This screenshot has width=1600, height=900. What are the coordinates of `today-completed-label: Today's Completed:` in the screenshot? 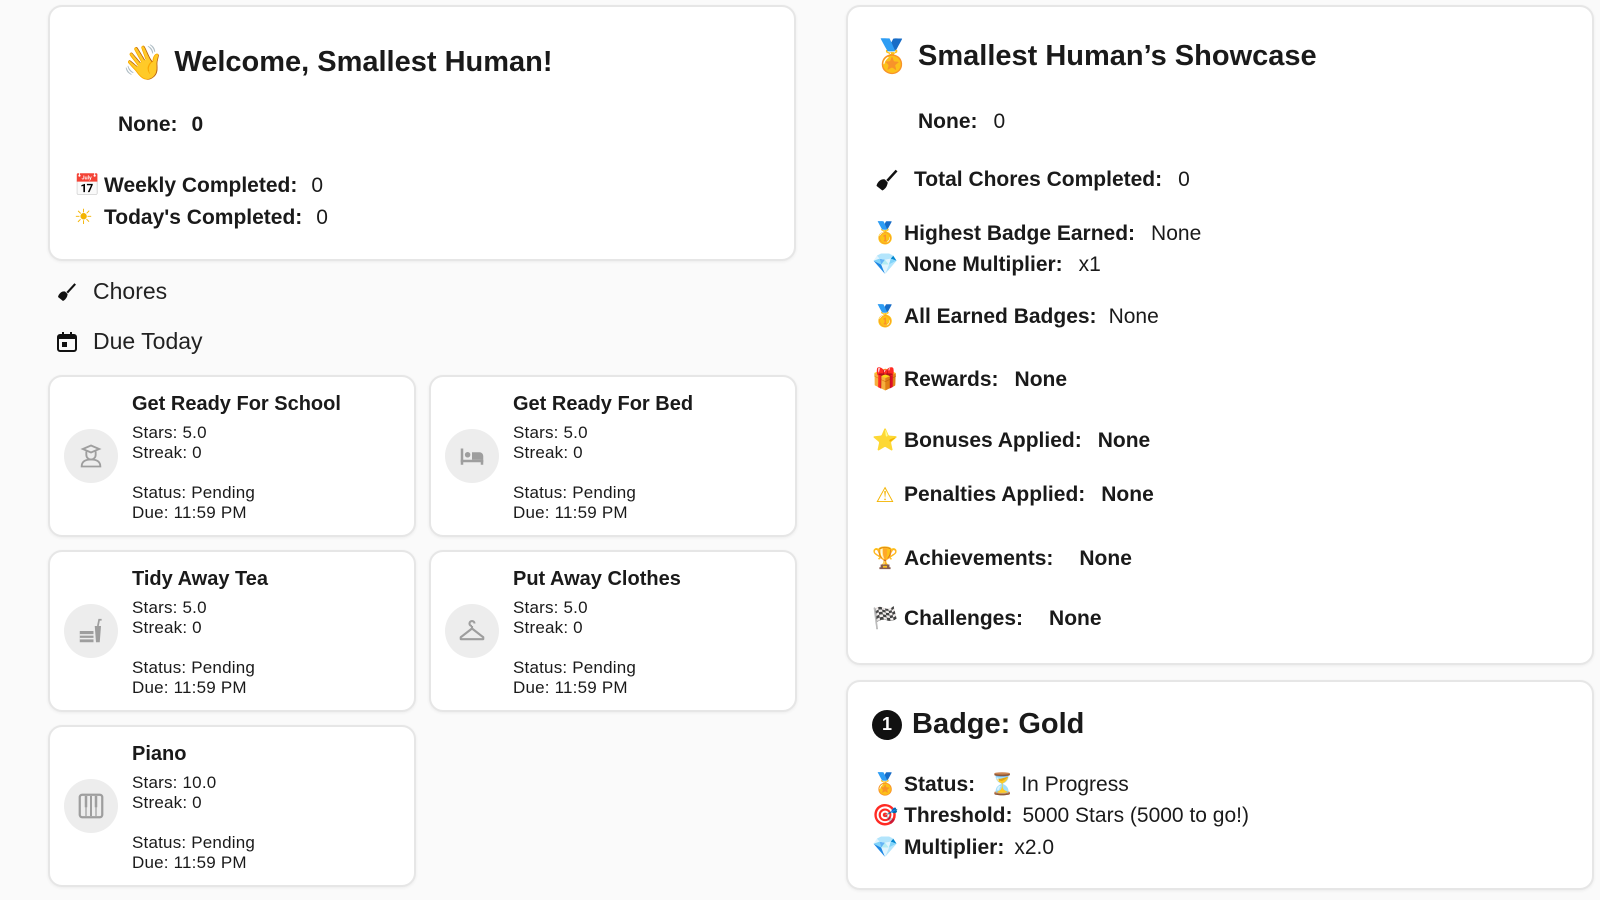 It's located at (203, 217).